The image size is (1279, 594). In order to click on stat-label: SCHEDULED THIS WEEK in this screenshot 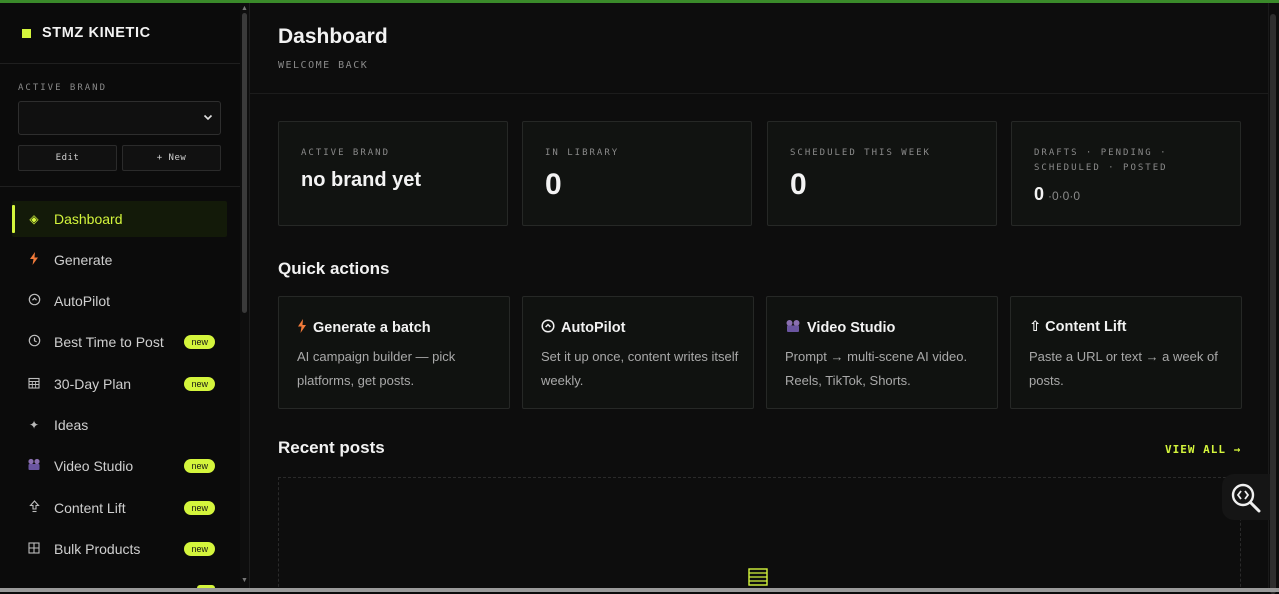, I will do `click(860, 153)`.